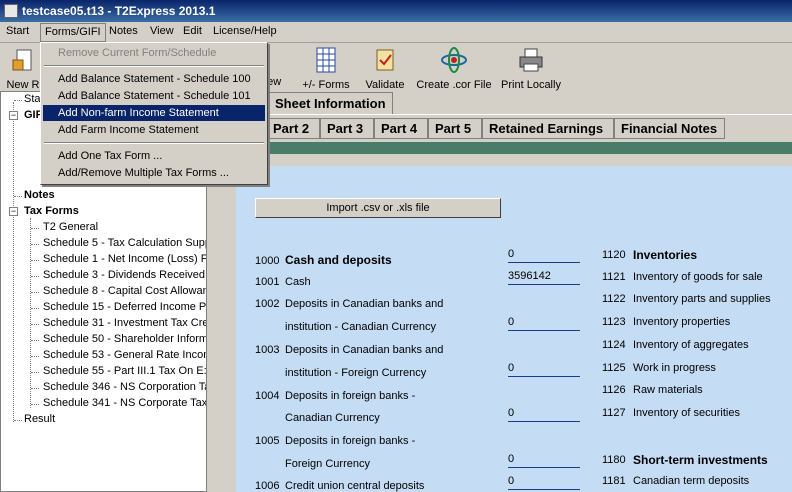 This screenshot has width=792, height=492. I want to click on gifi-label: Cash and deposits, so click(338, 260).